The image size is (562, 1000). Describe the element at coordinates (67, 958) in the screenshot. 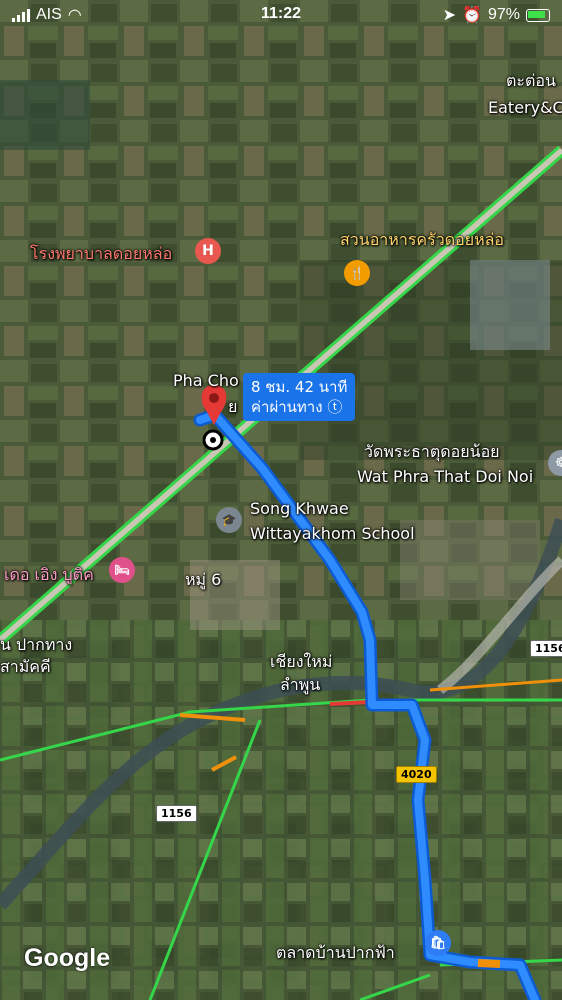

I see `google-logo: Google` at that location.